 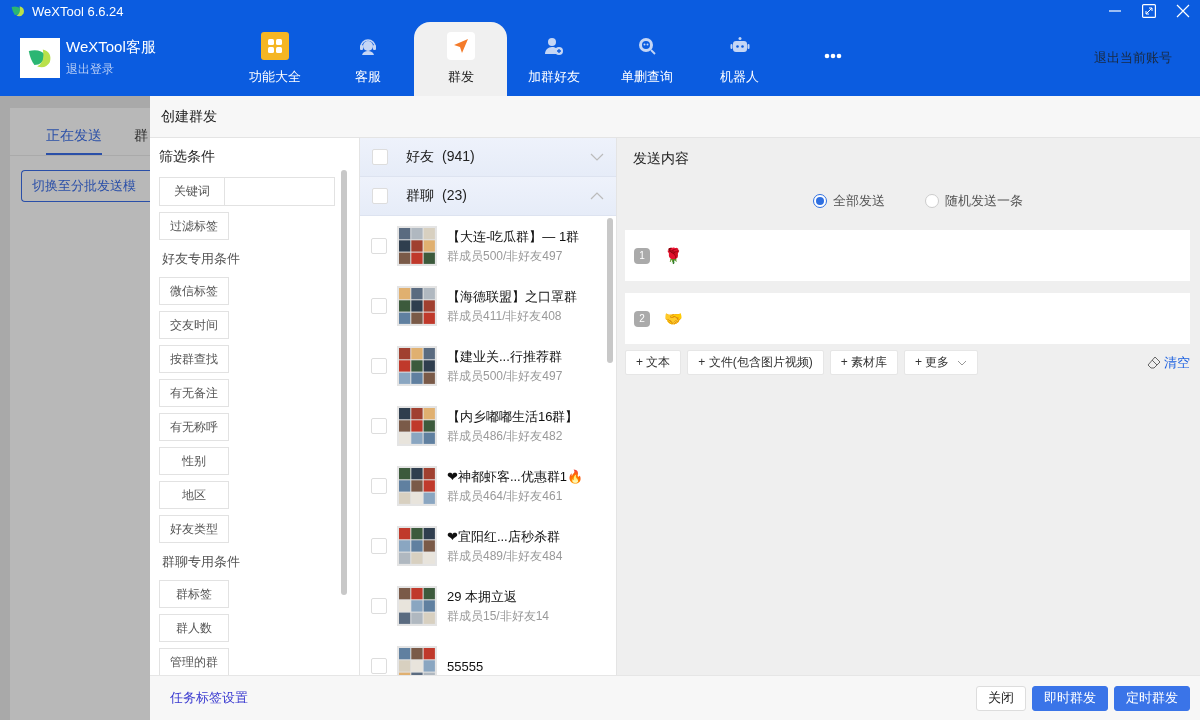 I want to click on add-button: + 文件(包含图片视频), so click(x=755, y=362).